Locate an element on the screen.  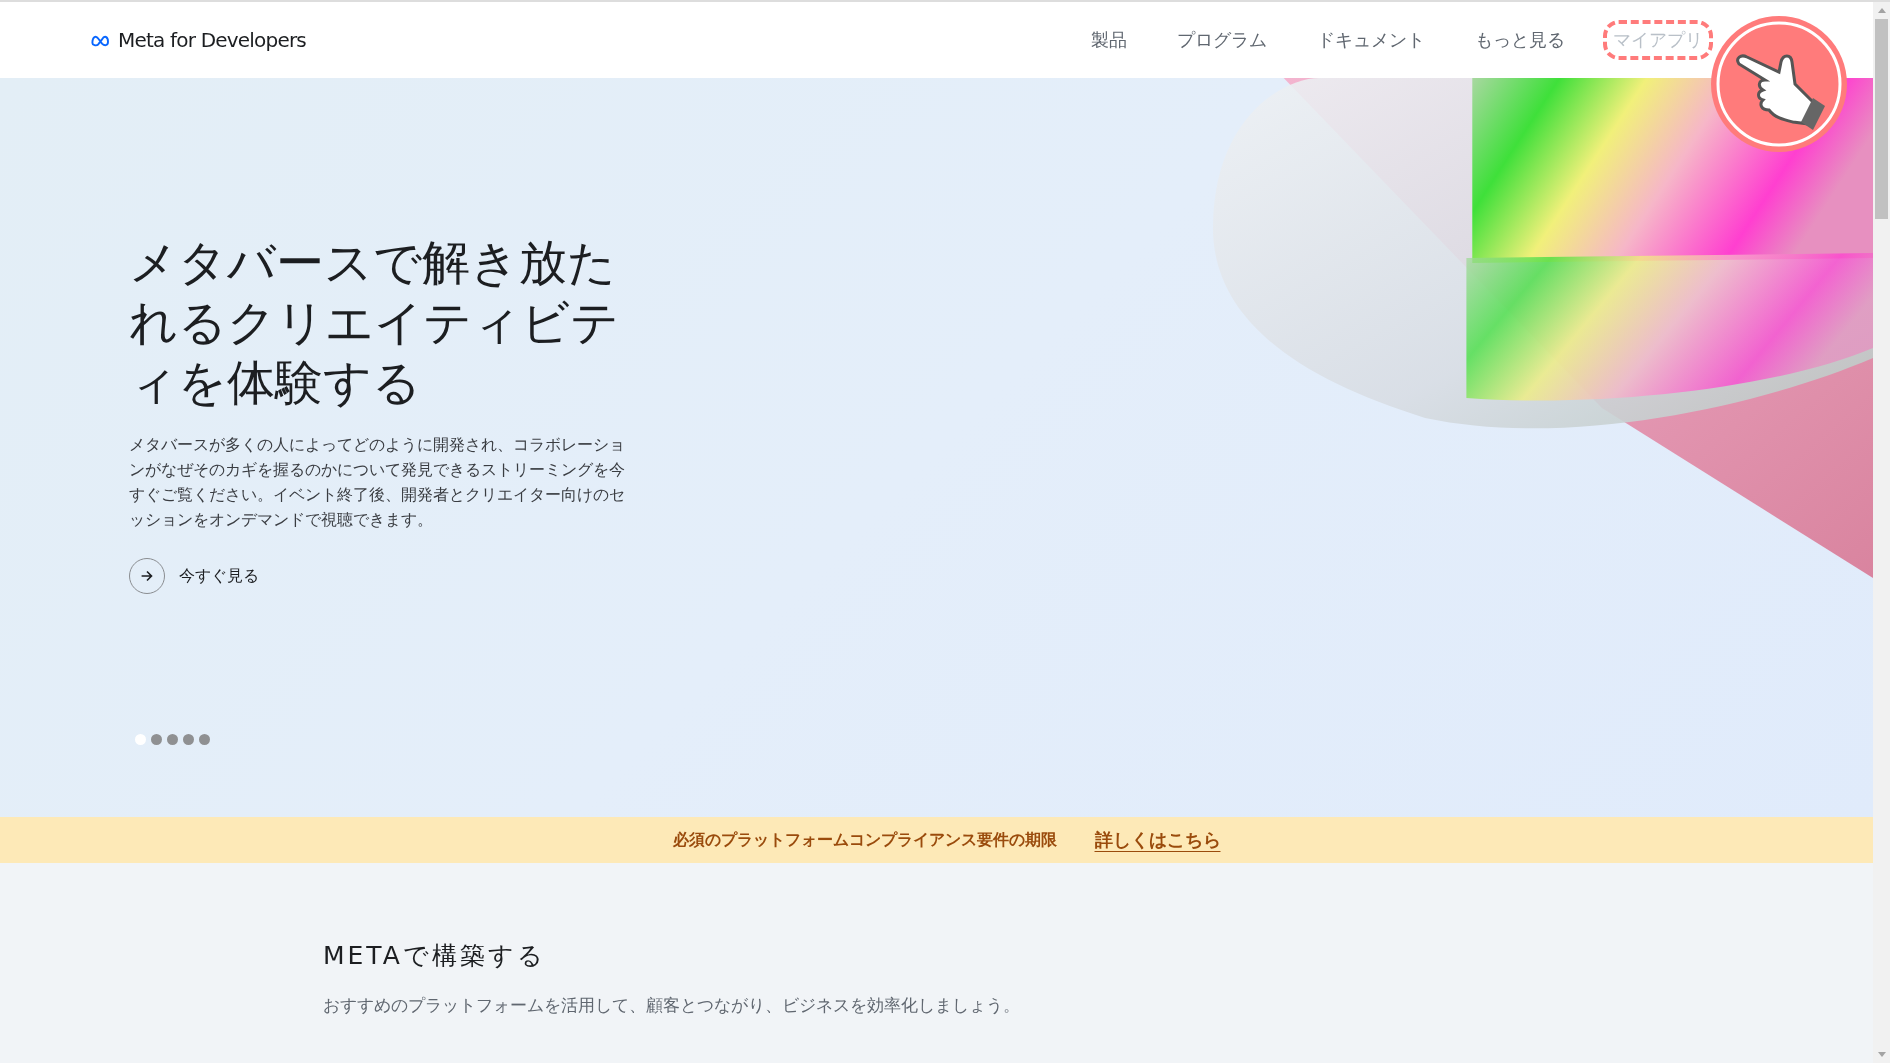
nav-link: 製品 is located at coordinates (1109, 40).